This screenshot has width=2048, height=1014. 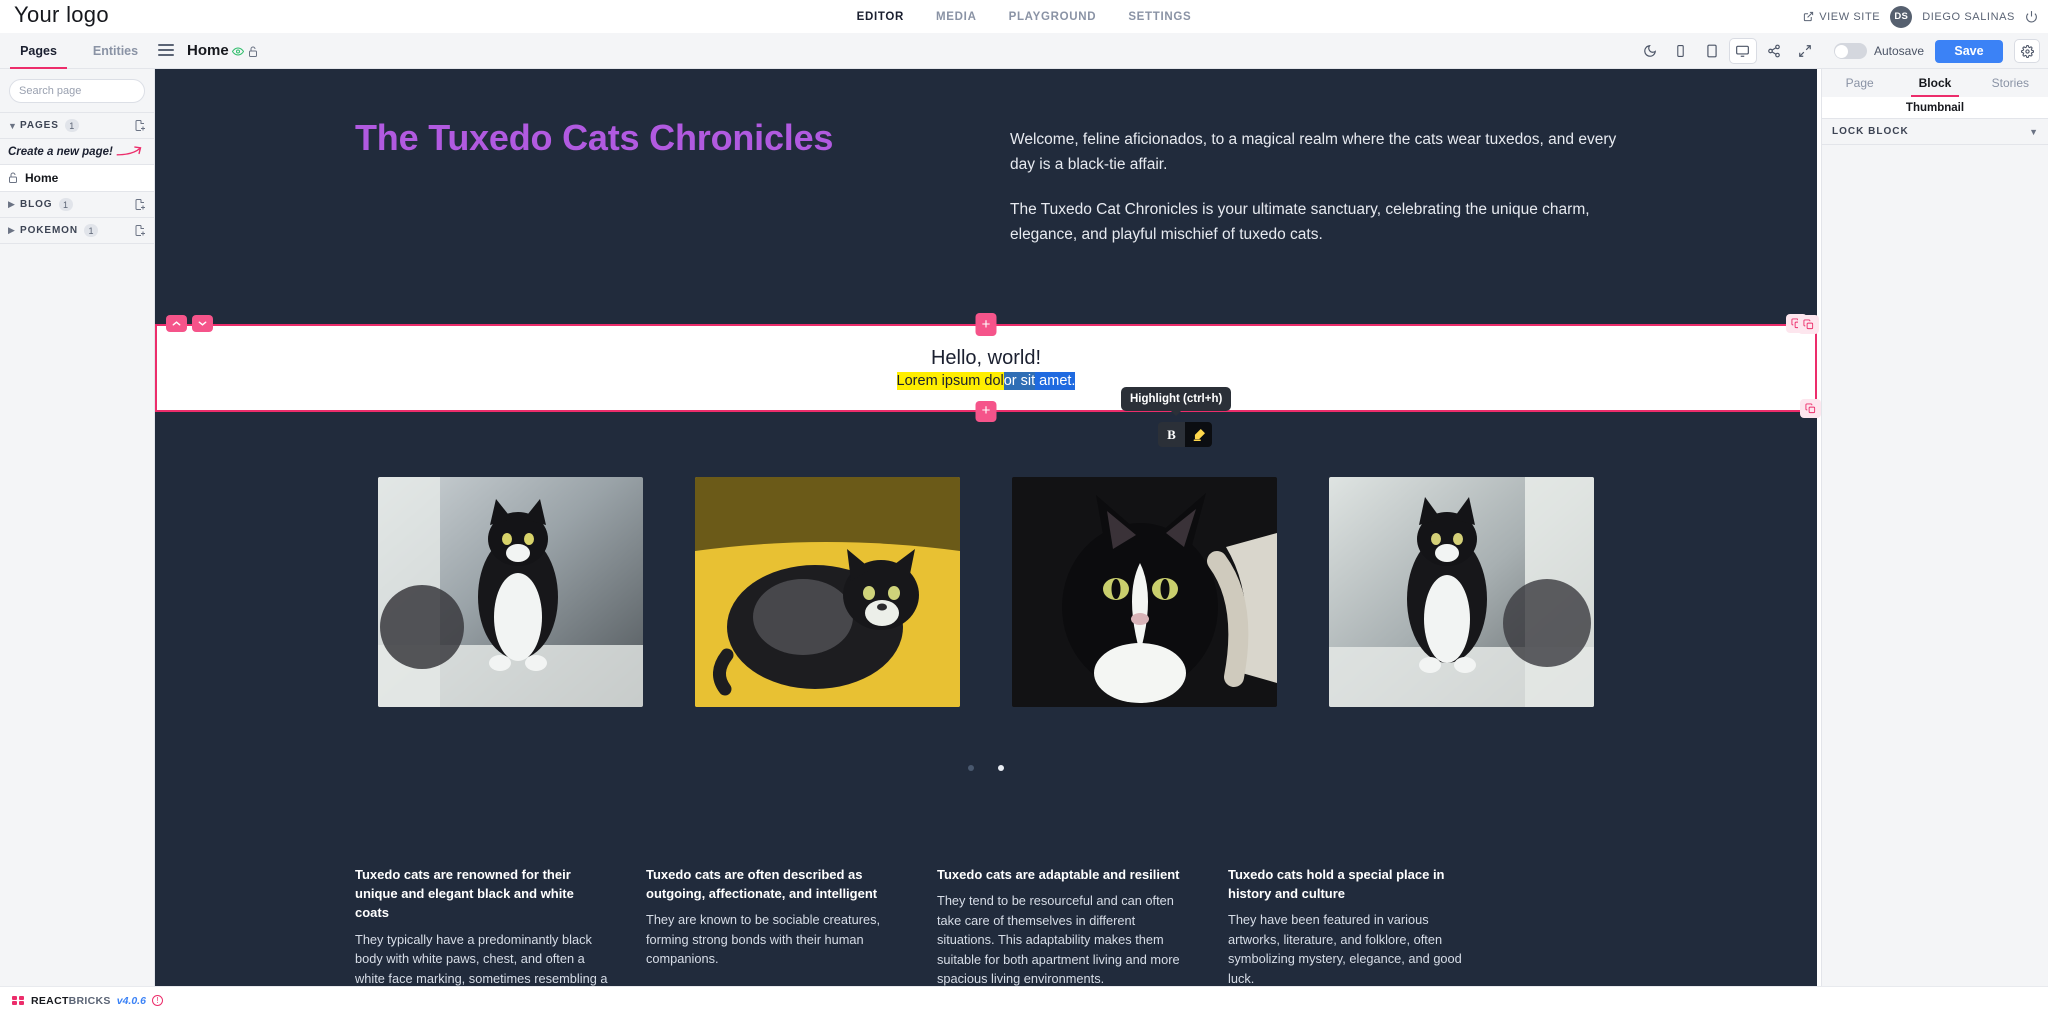 I want to click on gear-icon, so click(x=2027, y=51).